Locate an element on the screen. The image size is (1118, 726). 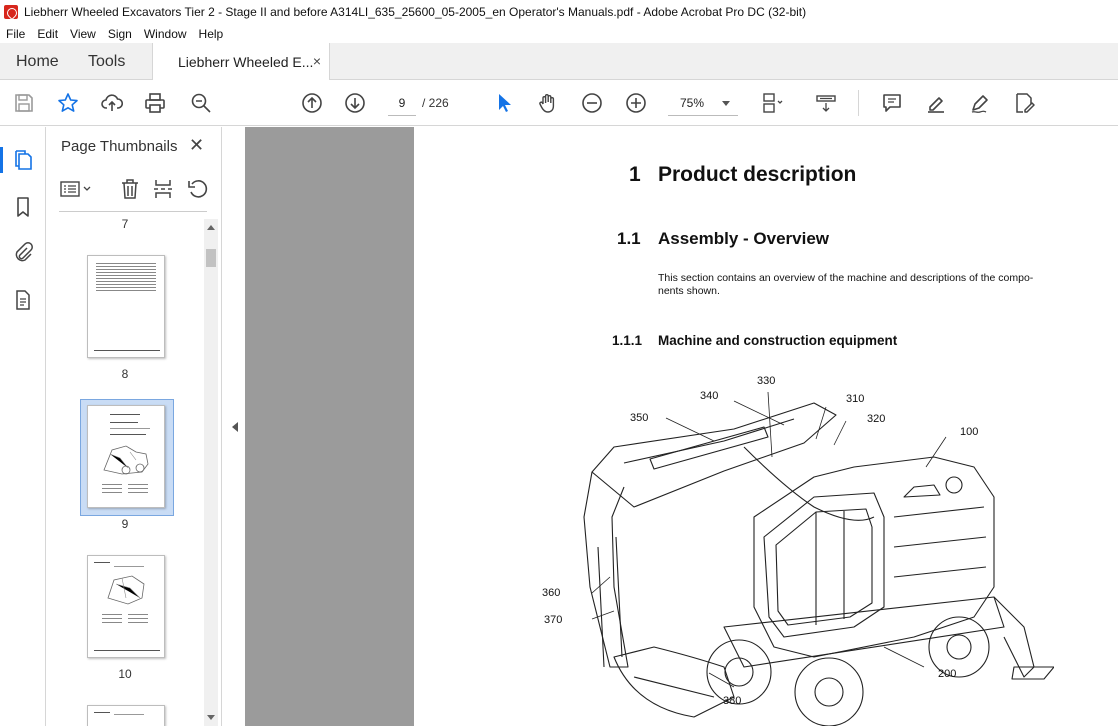
callout-350: 350 is located at coordinates (639, 418).